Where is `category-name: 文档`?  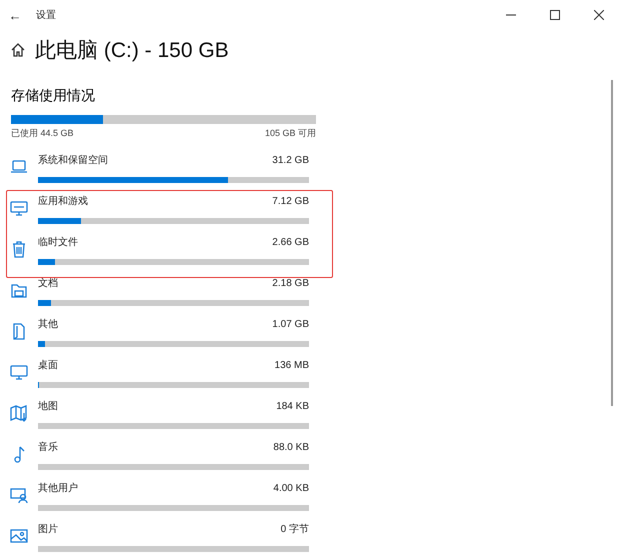
category-name: 文档 is located at coordinates (48, 283).